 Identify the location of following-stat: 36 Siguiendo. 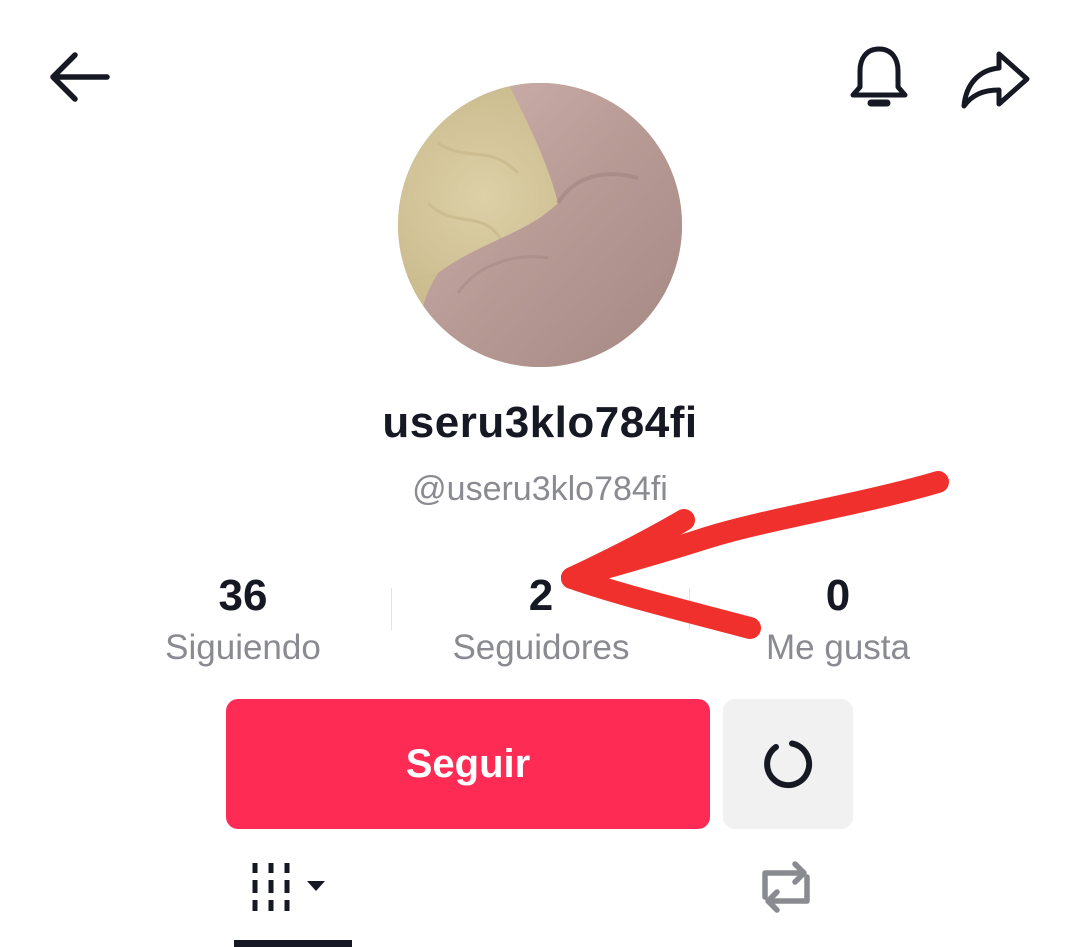
(243, 619).